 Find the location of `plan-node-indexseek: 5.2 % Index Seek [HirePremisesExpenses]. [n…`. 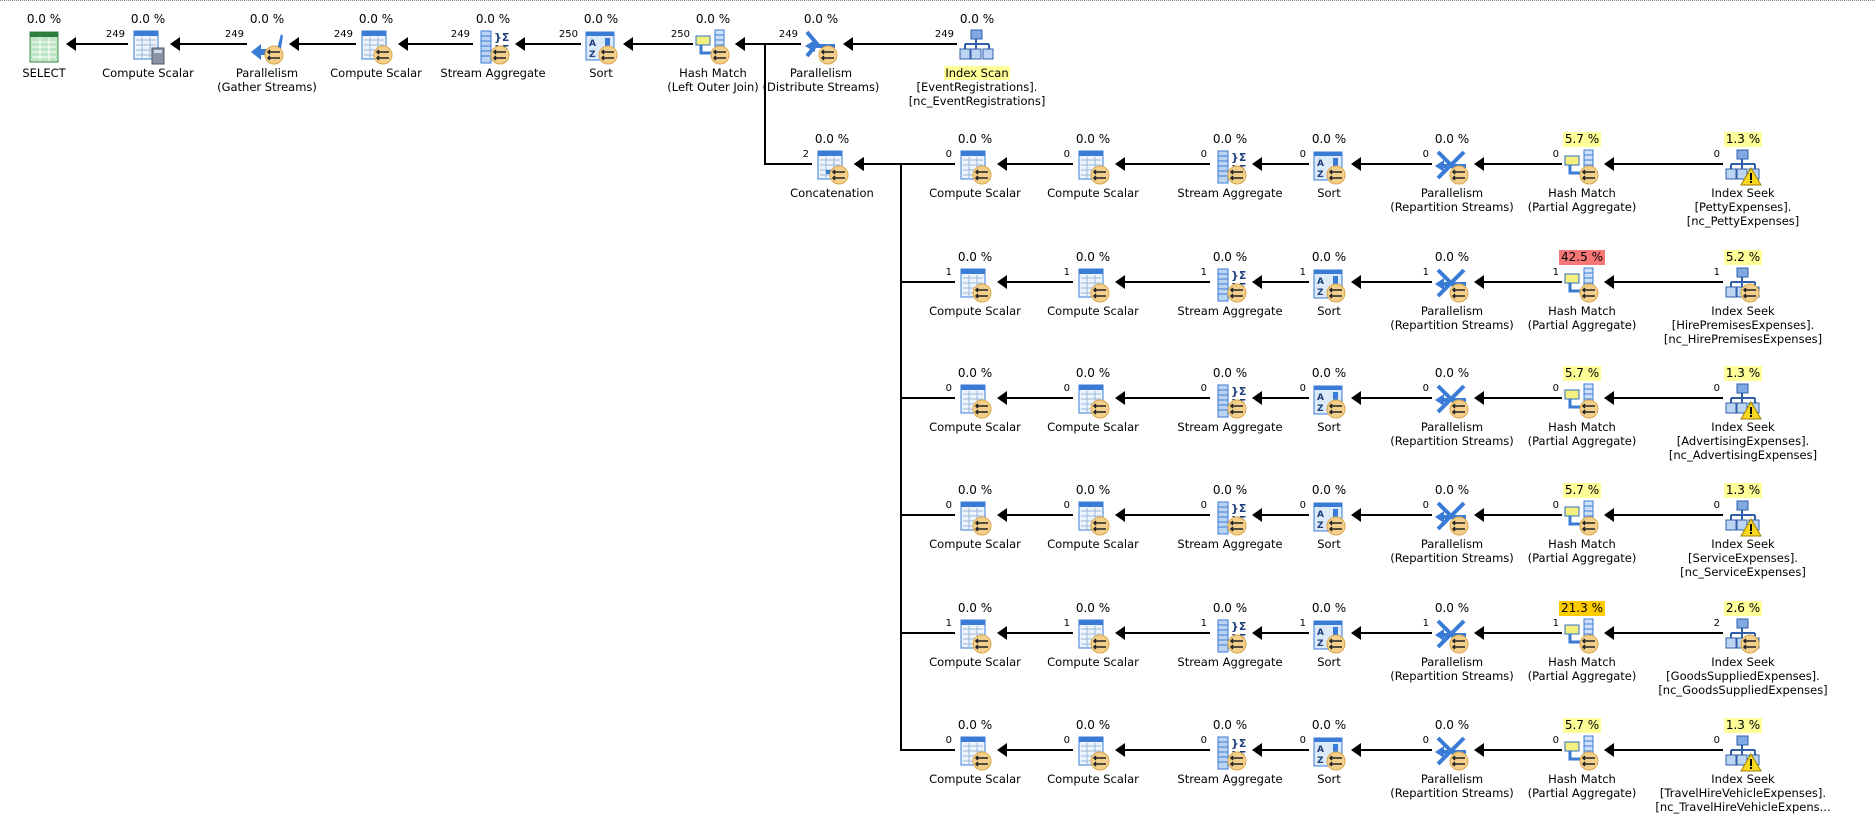

plan-node-indexseek: 5.2 % Index Seek [HirePremisesExpenses]. [n… is located at coordinates (1743, 296).